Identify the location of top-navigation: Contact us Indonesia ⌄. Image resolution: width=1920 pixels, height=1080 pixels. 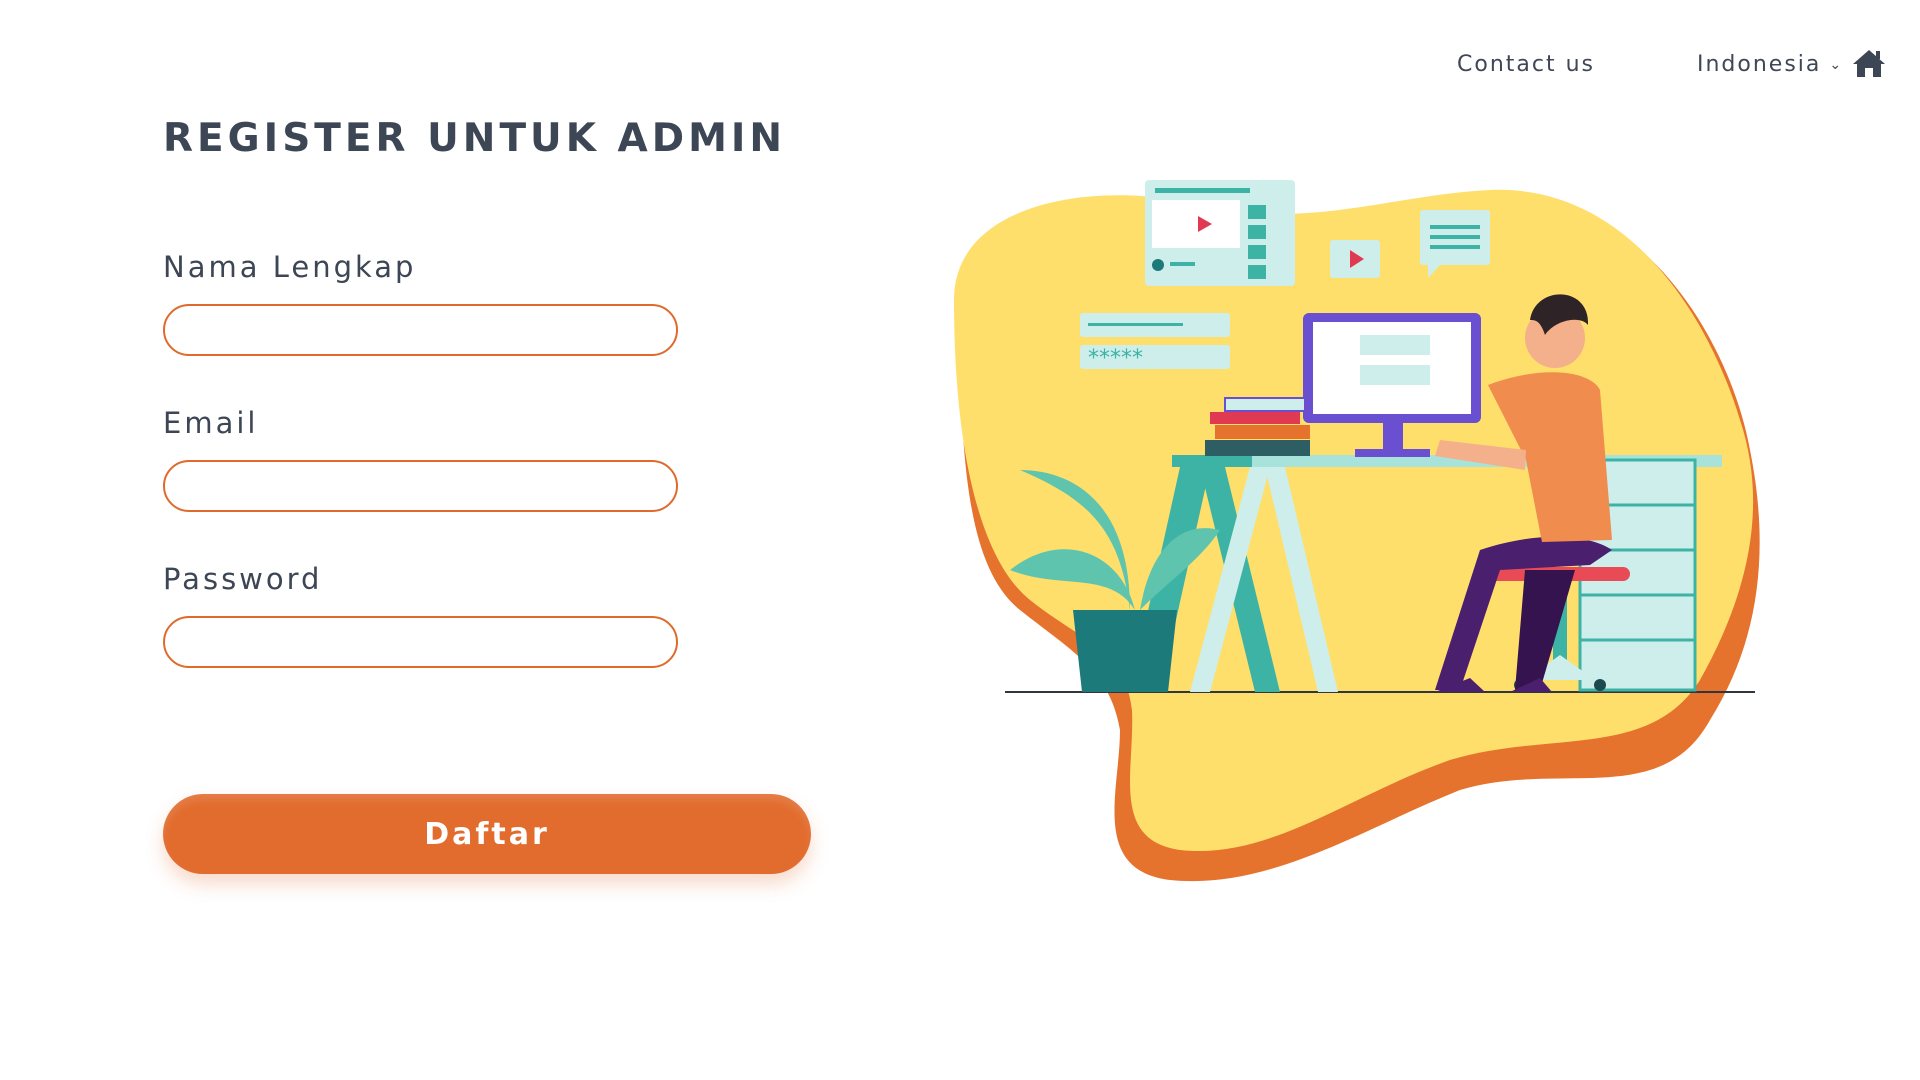
(960, 66).